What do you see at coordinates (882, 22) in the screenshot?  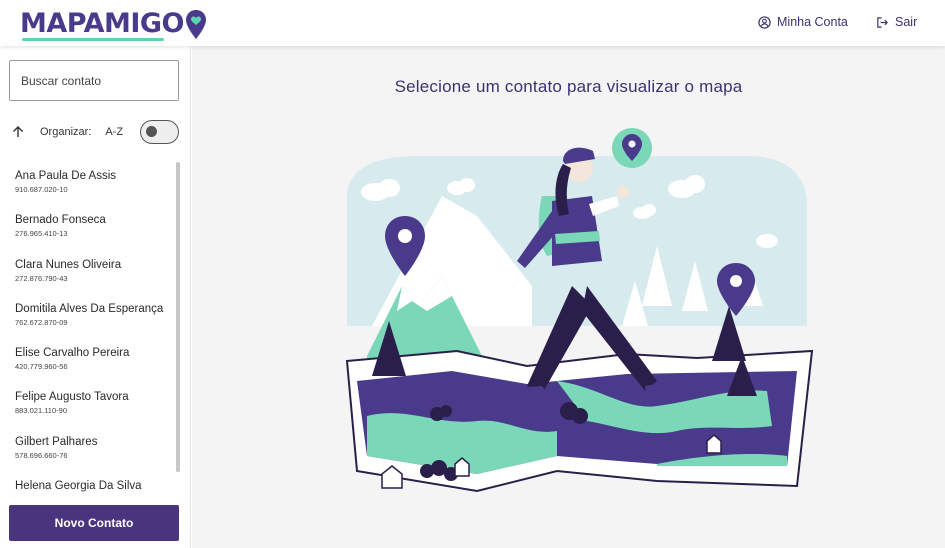 I see `logout-arrow-icon` at bounding box center [882, 22].